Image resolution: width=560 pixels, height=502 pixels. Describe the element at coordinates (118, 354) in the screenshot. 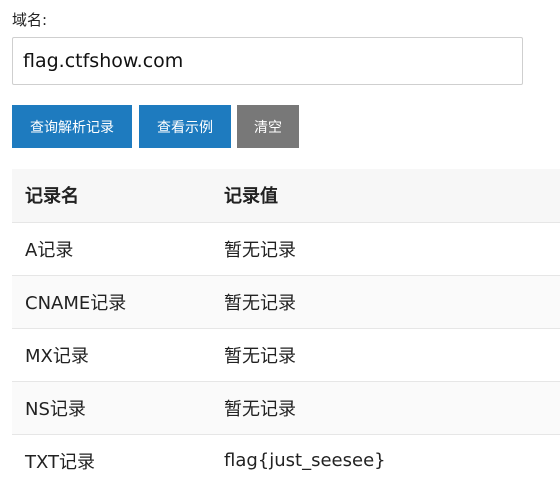

I see `record-name-cell: MX记录` at that location.